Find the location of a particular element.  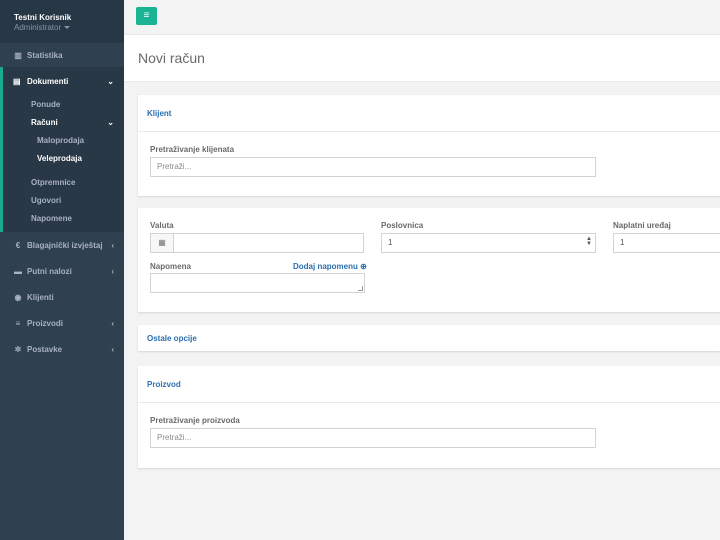

sidebar-item-label: Proizvodi is located at coordinates (45, 323).